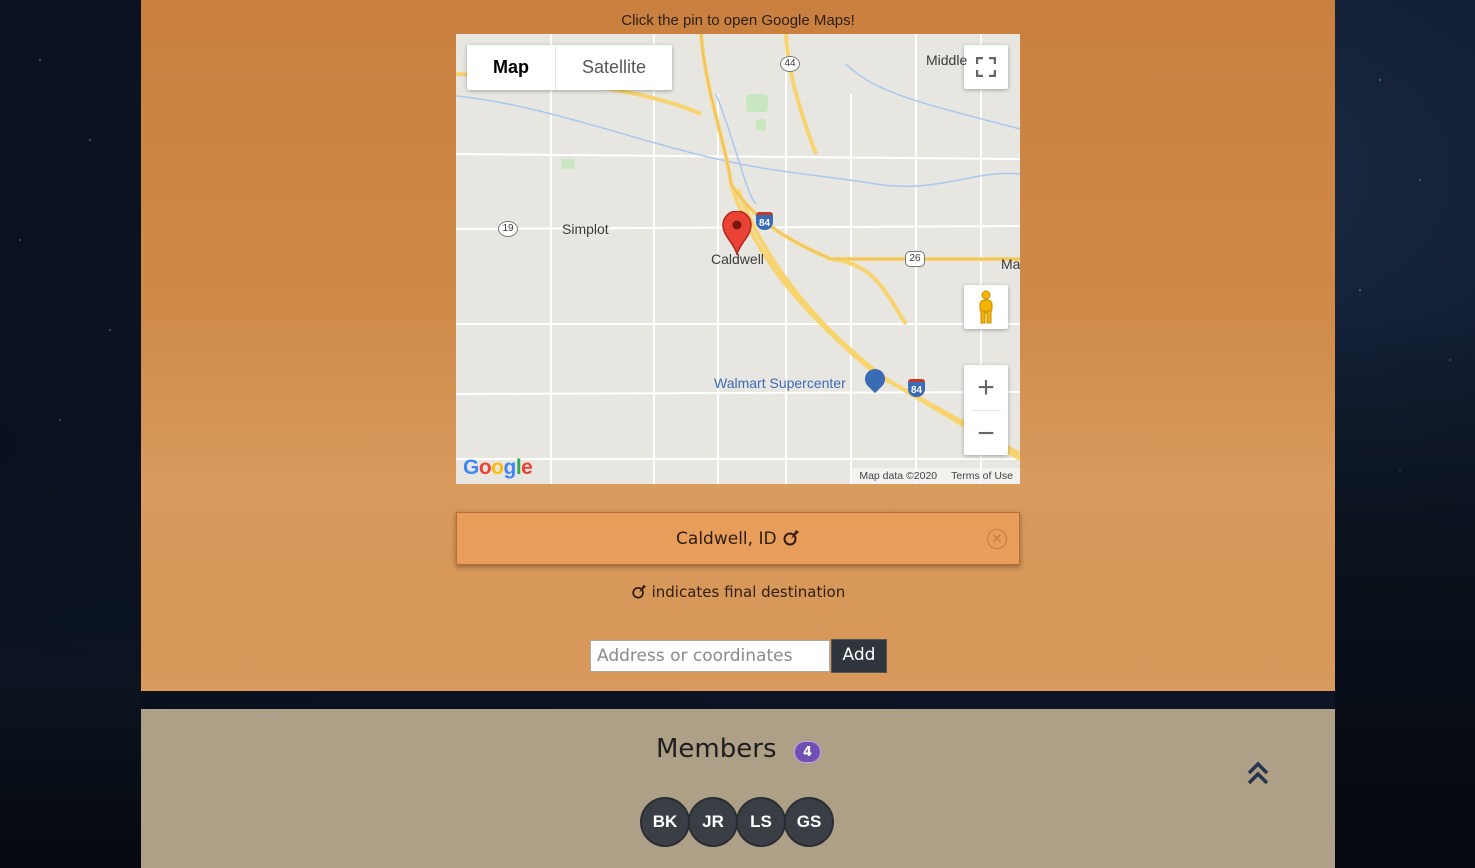 The height and width of the screenshot is (868, 1475). I want to click on map-attribution: Map data ©2020 Terms of Use, so click(936, 476).